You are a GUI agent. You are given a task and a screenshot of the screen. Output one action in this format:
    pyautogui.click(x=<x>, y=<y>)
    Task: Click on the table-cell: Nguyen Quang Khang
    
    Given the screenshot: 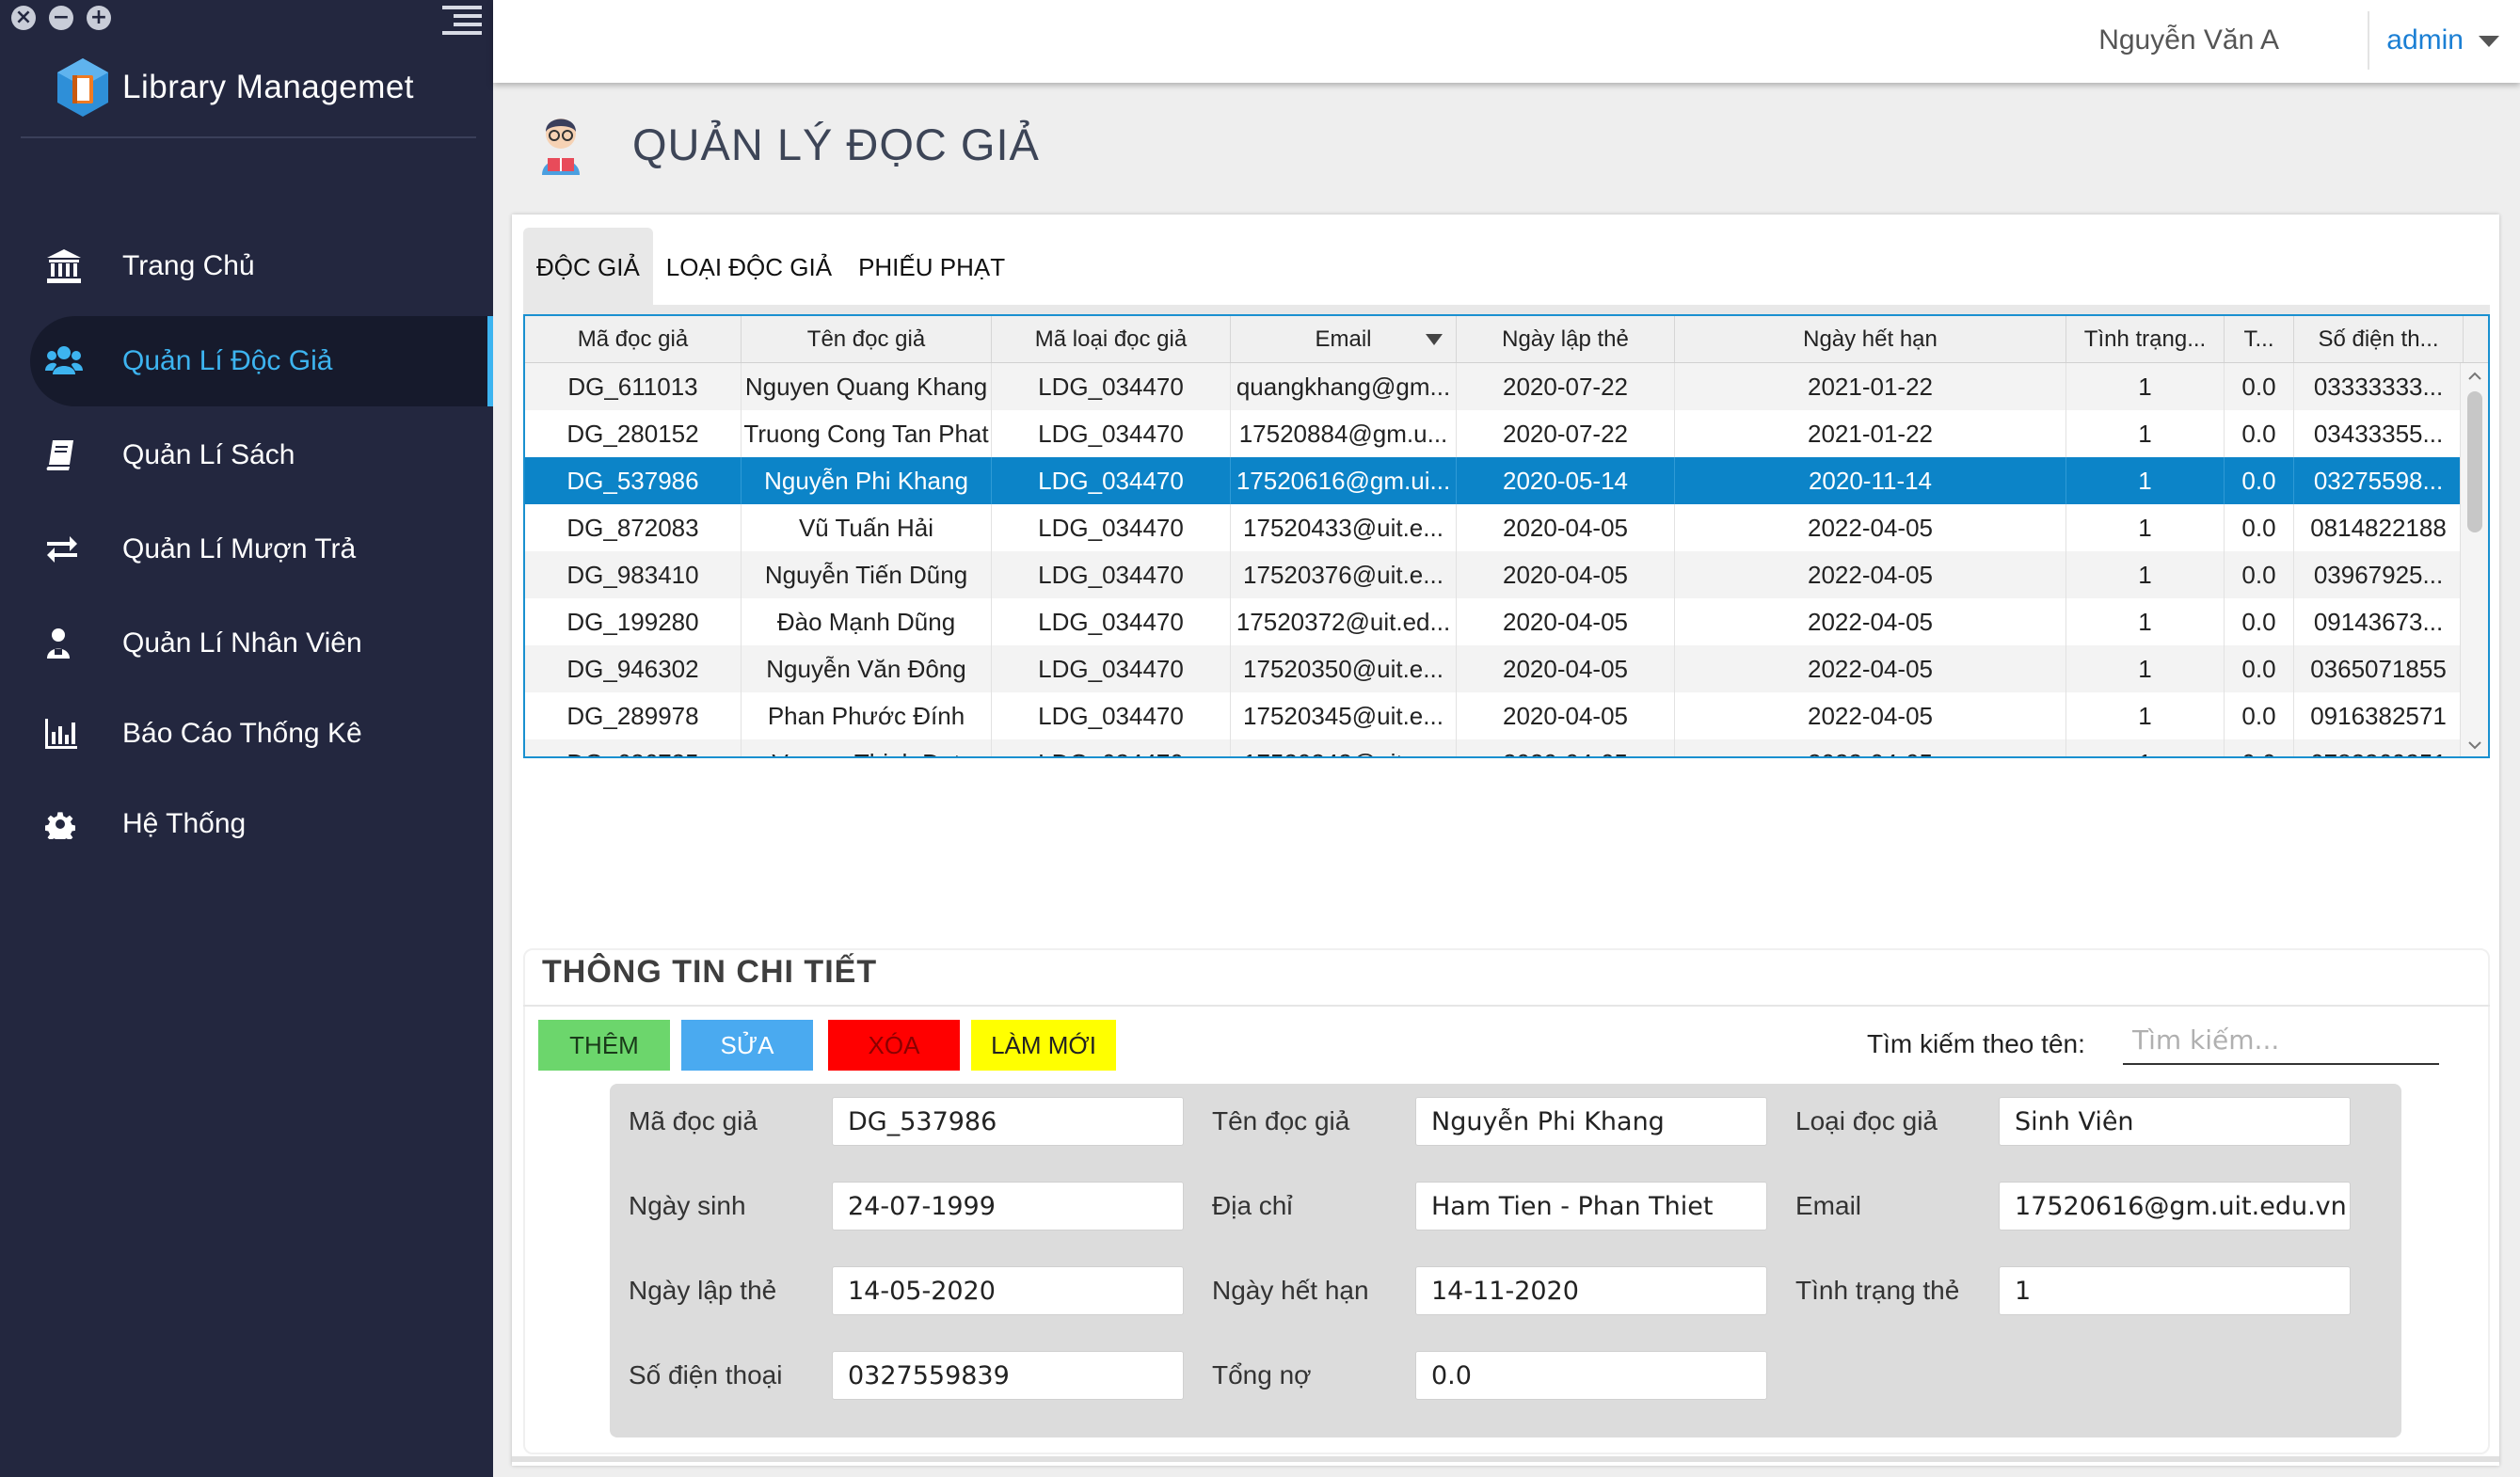 What is the action you would take?
    pyautogui.click(x=867, y=386)
    